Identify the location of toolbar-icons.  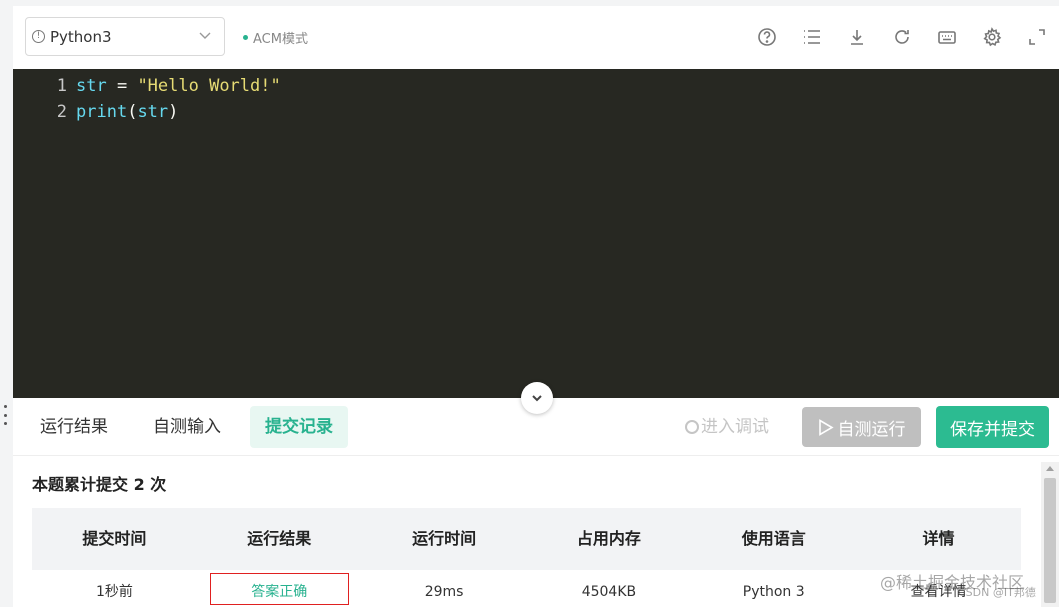
(891, 37).